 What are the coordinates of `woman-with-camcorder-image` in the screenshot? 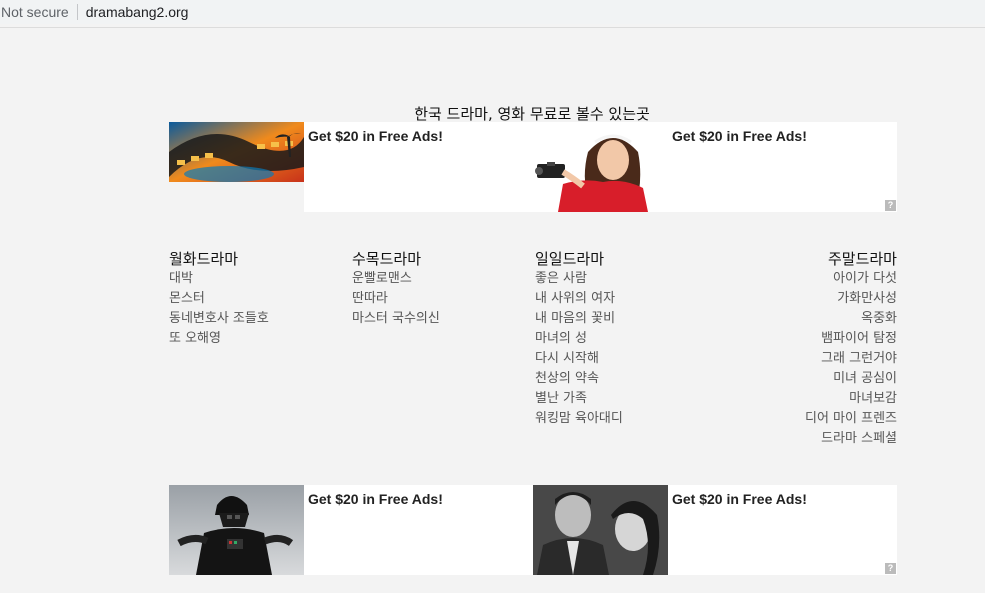 It's located at (600, 167).